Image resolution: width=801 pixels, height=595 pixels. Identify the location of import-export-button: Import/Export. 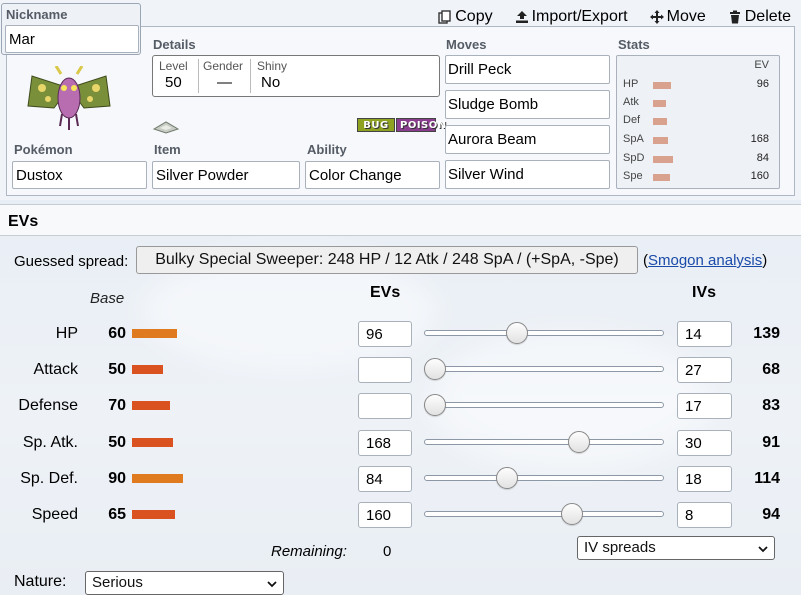
(571, 17).